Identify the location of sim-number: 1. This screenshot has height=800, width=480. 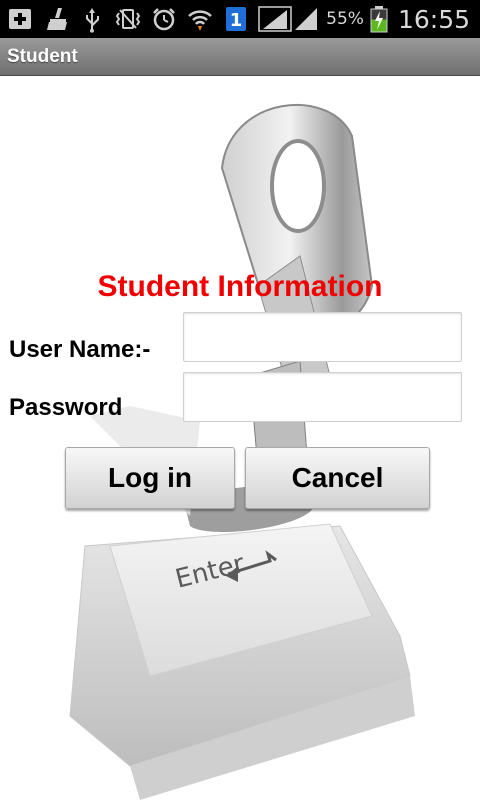
(236, 20).